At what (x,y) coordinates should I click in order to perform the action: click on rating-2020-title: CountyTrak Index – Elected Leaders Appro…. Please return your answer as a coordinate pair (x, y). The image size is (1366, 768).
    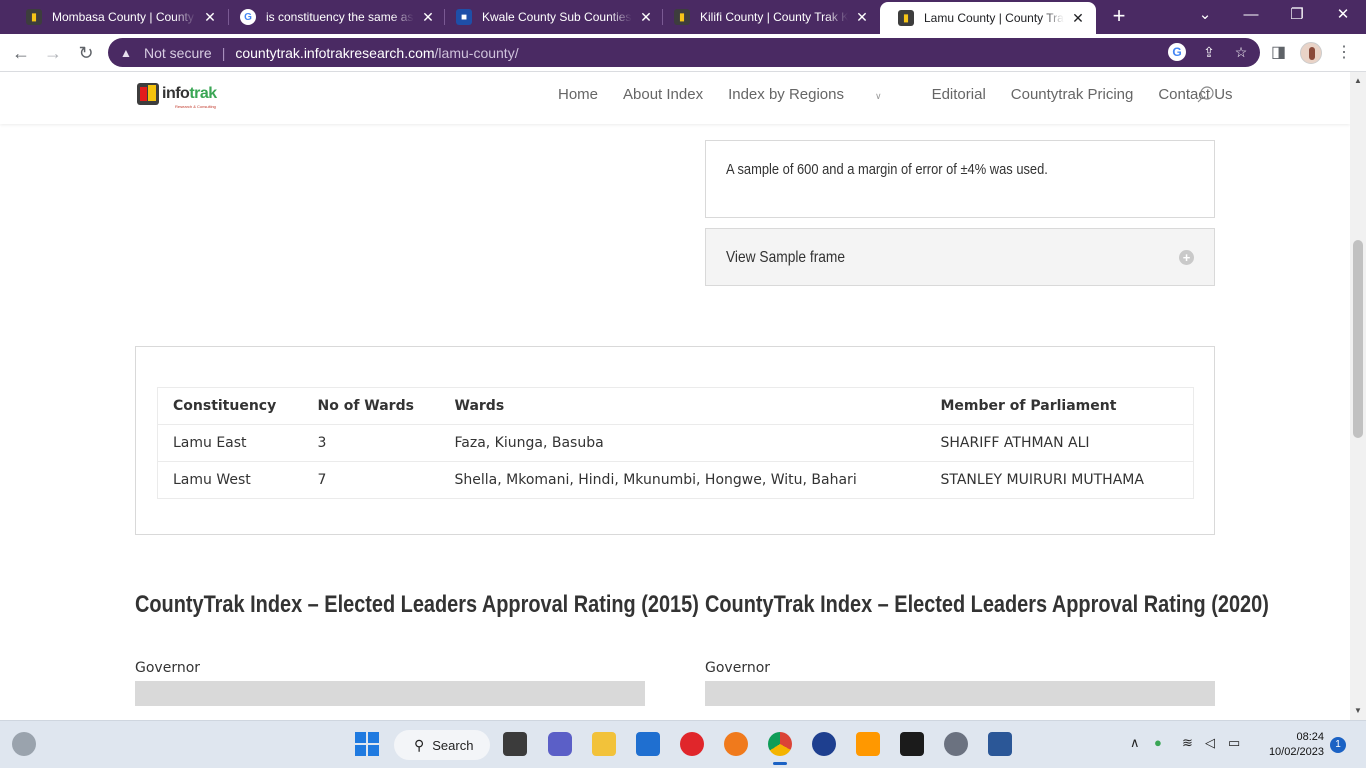
    Looking at the image, I should click on (987, 604).